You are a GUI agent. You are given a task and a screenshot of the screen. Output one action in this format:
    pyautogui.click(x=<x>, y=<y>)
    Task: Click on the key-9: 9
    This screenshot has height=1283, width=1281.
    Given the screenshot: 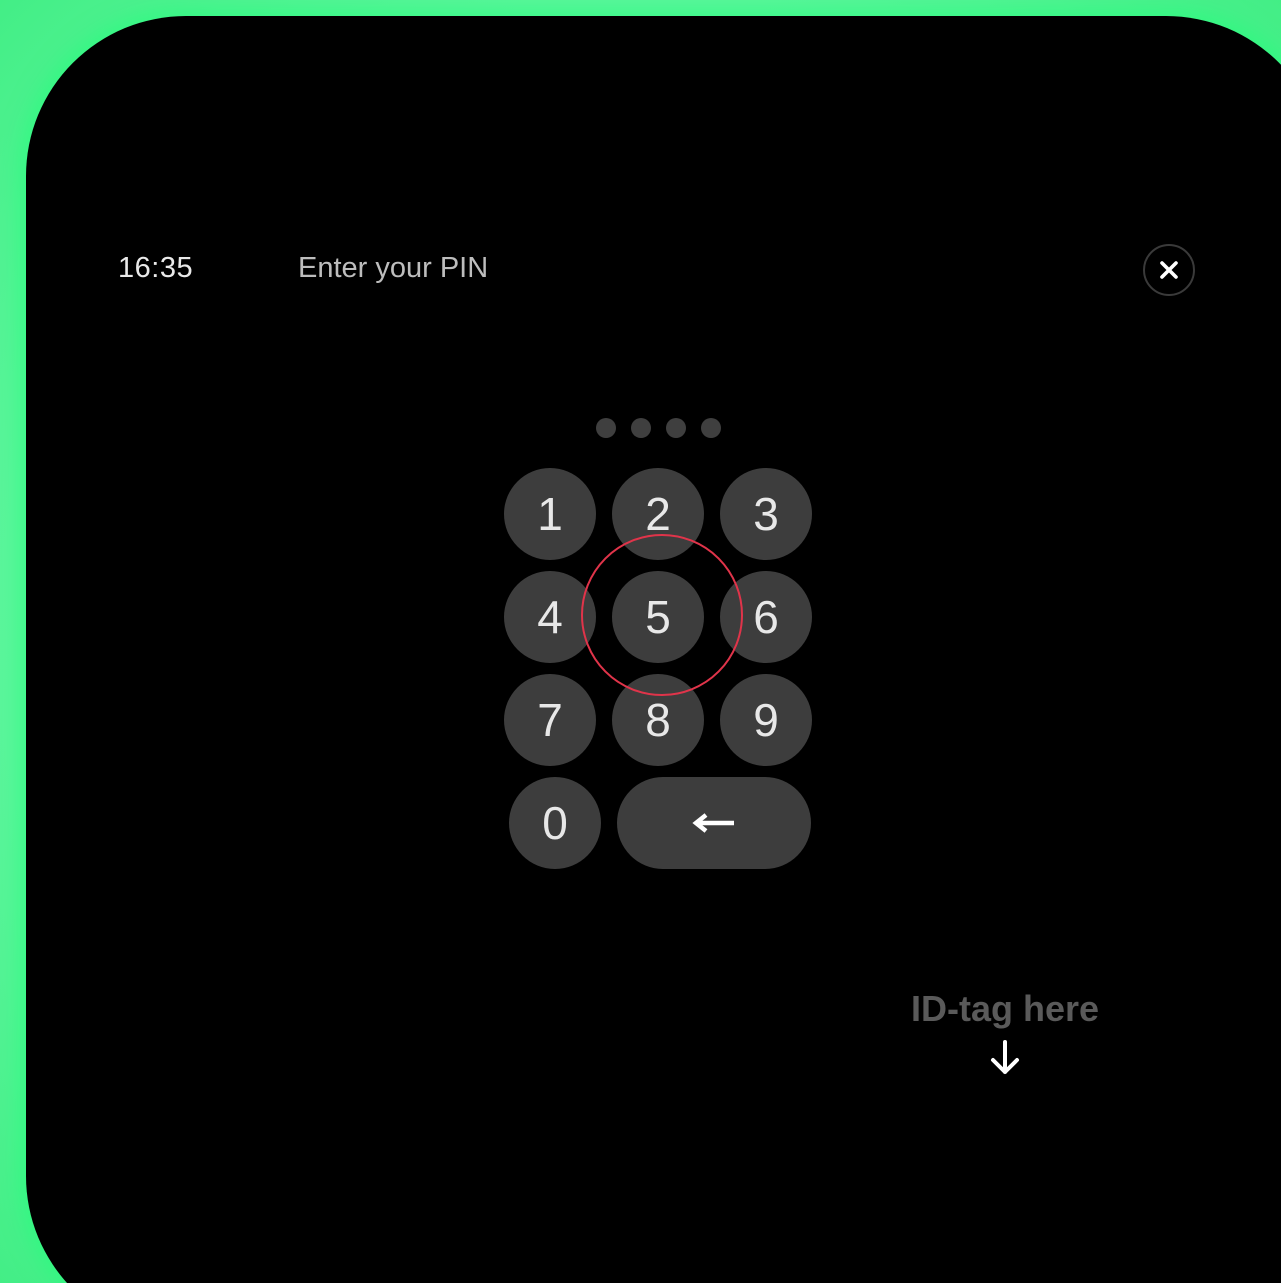 What is the action you would take?
    pyautogui.click(x=766, y=720)
    